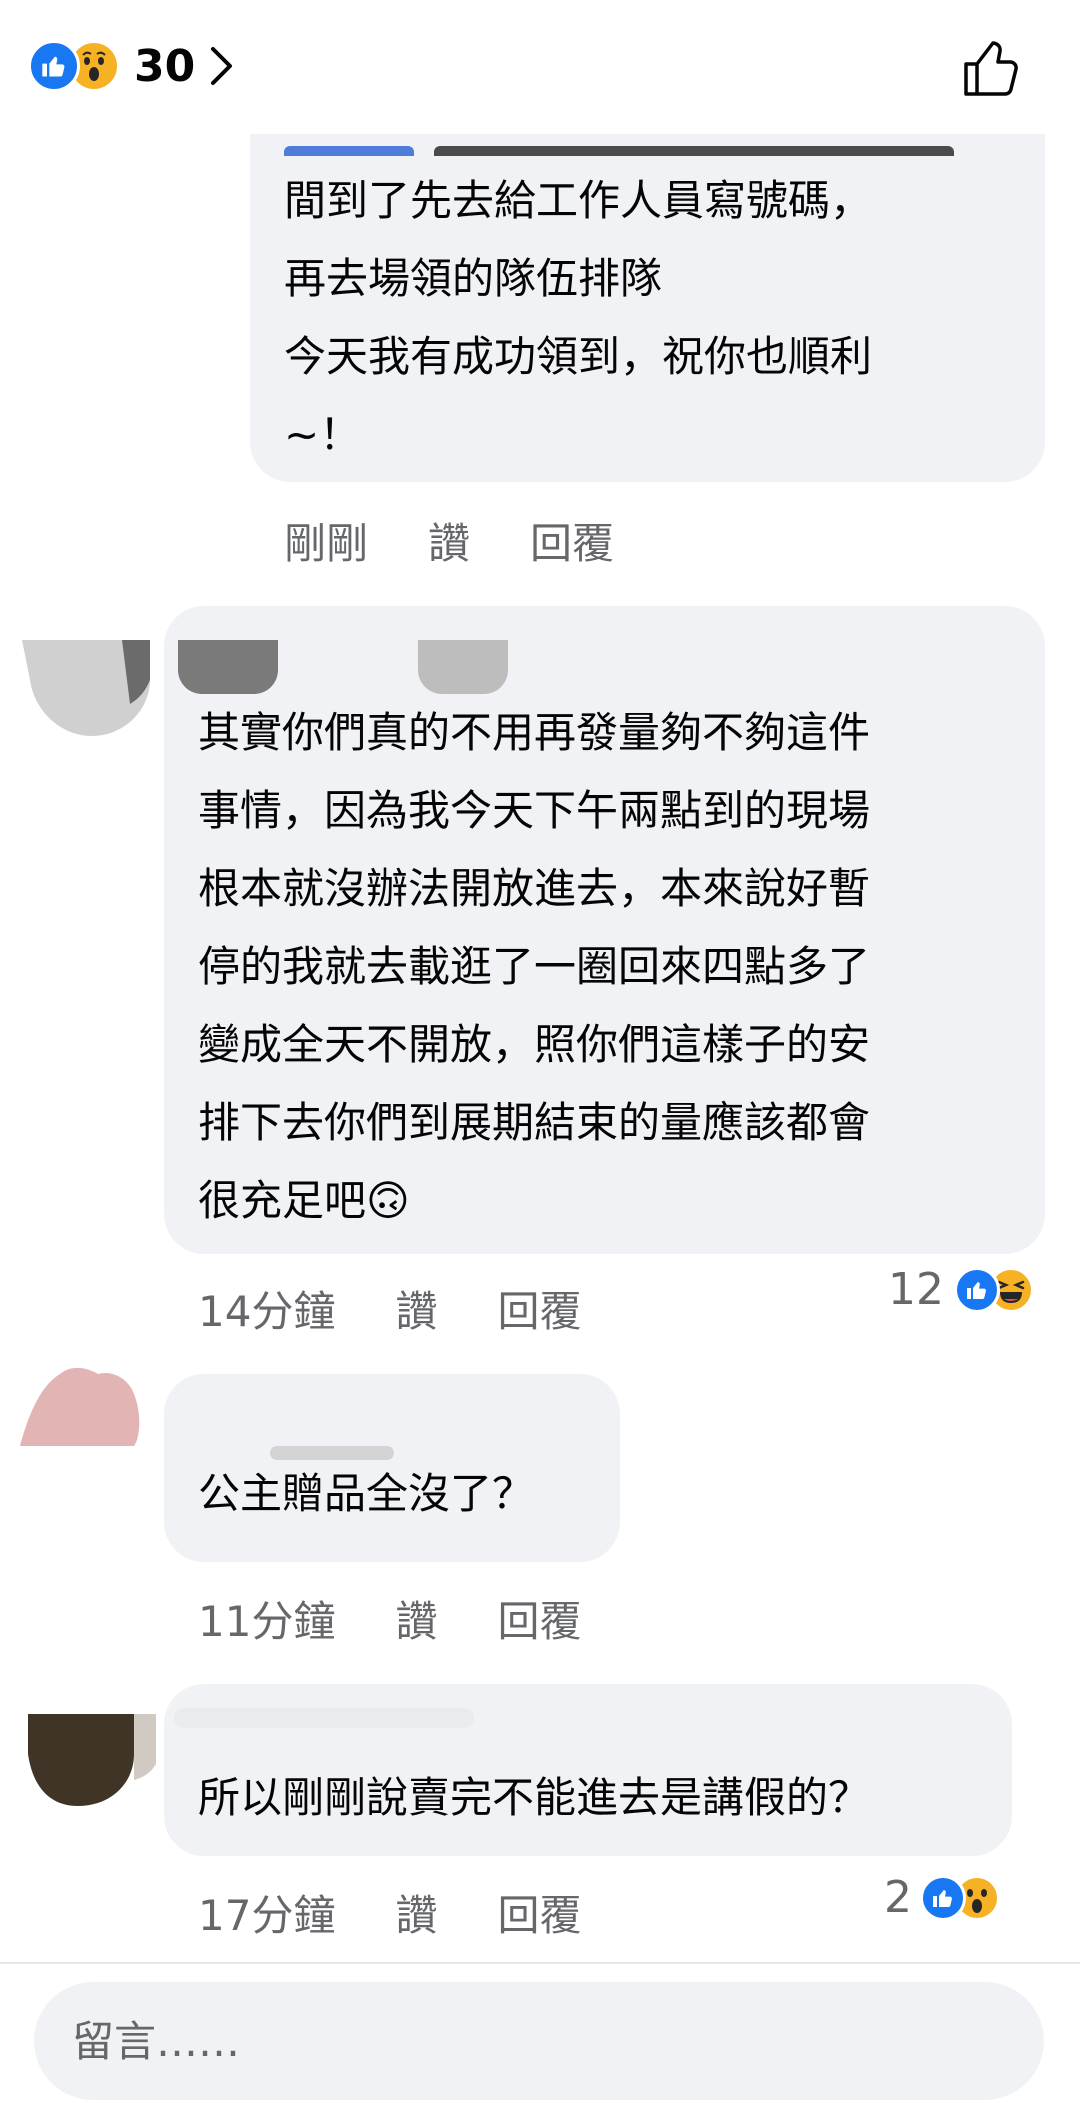  What do you see at coordinates (366, 1493) in the screenshot?
I see `comment-text: 公主贈品全沒了？` at bounding box center [366, 1493].